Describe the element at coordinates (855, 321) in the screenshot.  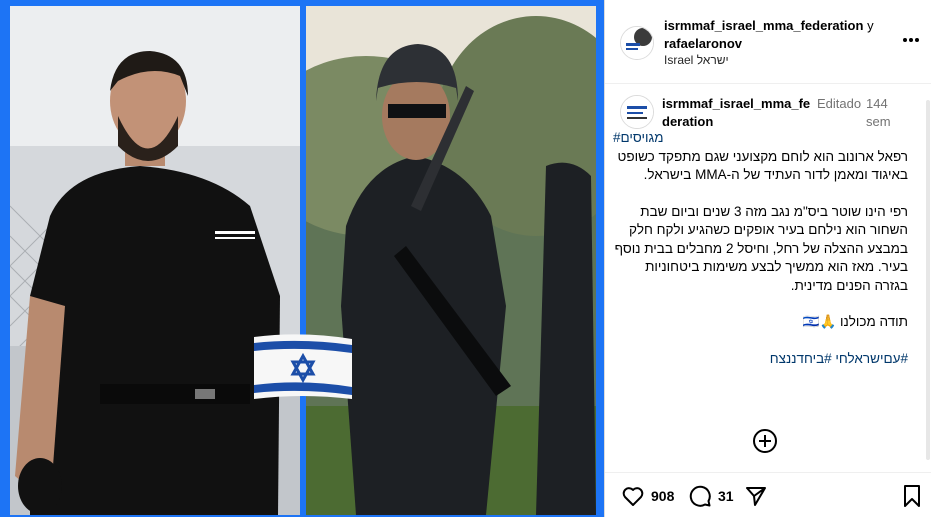
I see `caption-thanks: תודה מכולנו 🙏🇮🇱` at that location.